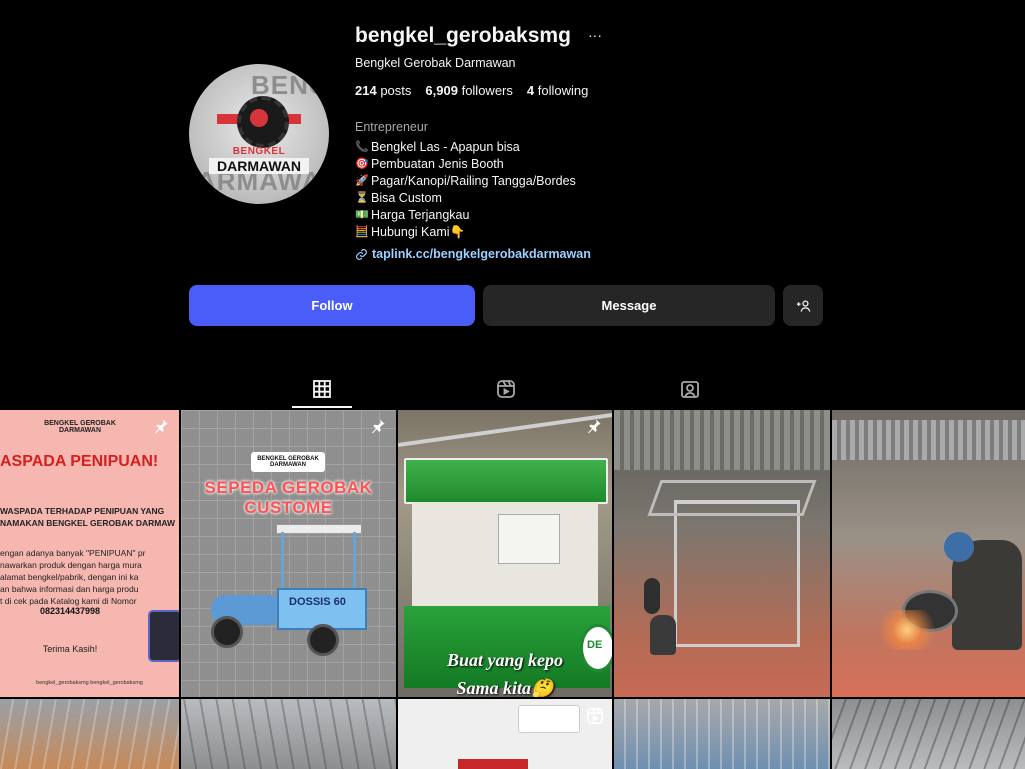  What do you see at coordinates (362, 215) in the screenshot?
I see `money-icon: 💵` at bounding box center [362, 215].